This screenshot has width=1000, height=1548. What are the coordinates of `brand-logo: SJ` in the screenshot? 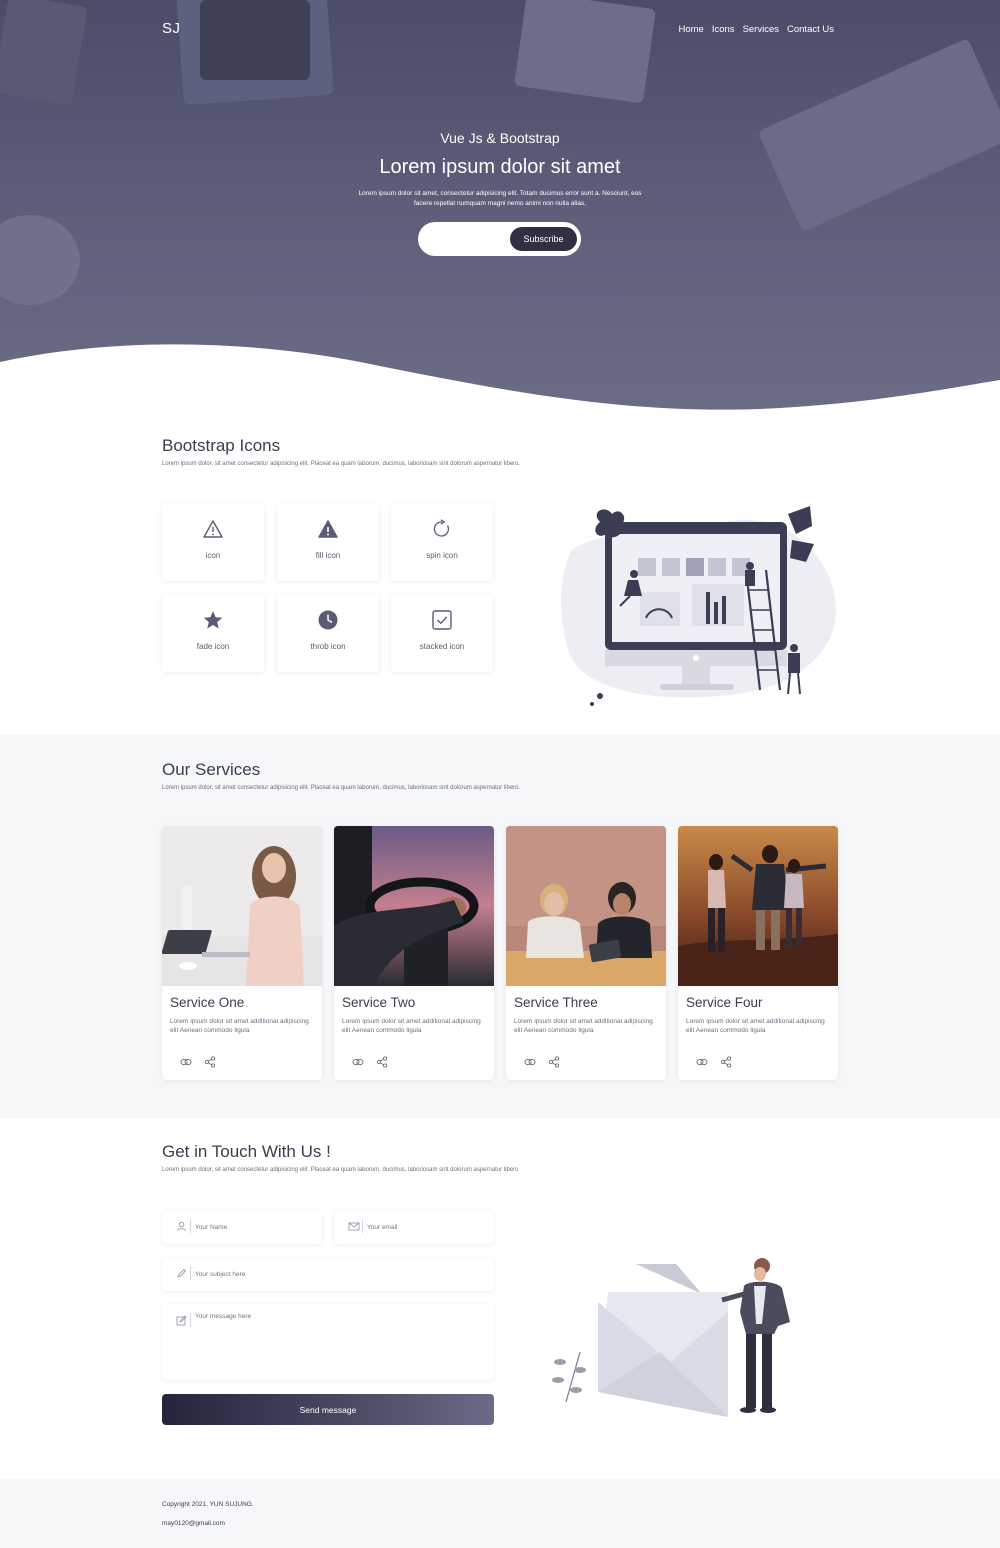 It's located at (171, 28).